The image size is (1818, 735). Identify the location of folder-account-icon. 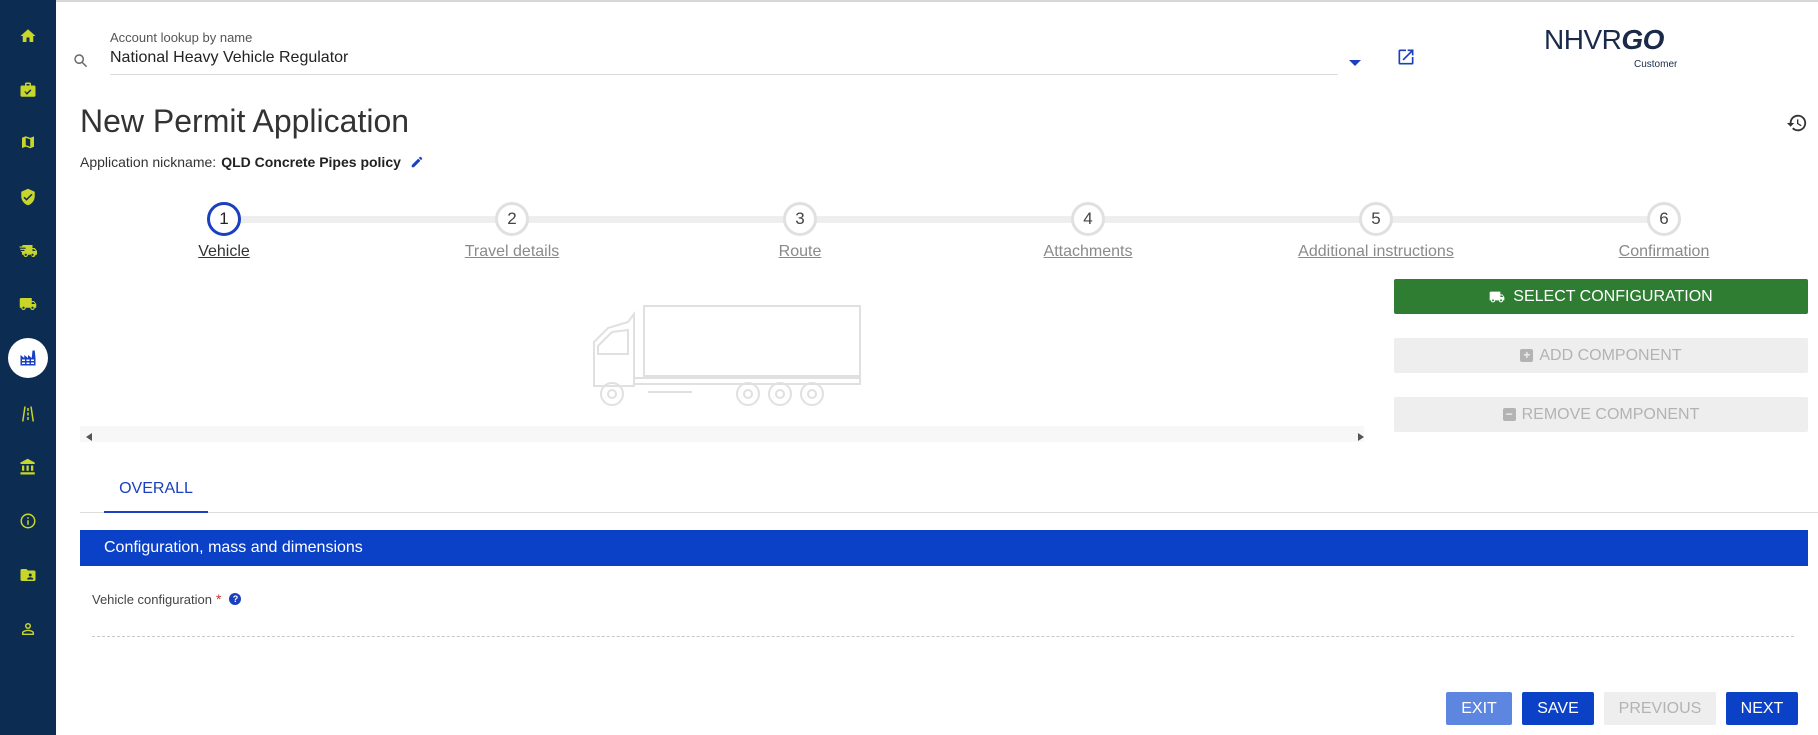
(28, 575).